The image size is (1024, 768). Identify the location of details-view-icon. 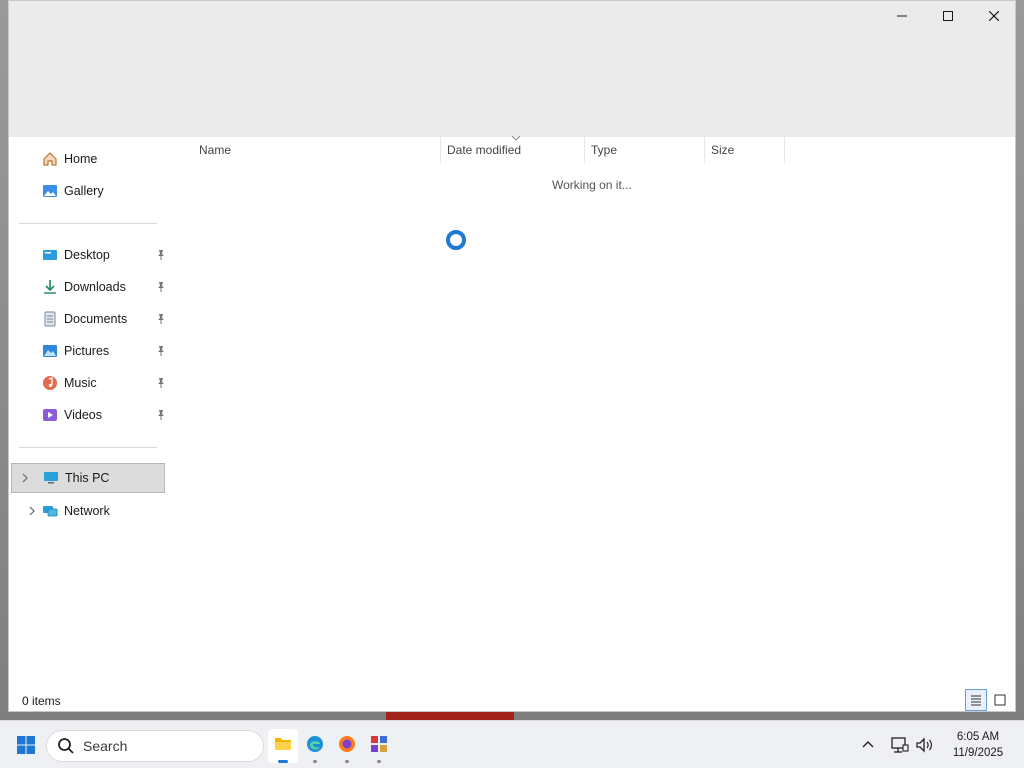
(976, 700).